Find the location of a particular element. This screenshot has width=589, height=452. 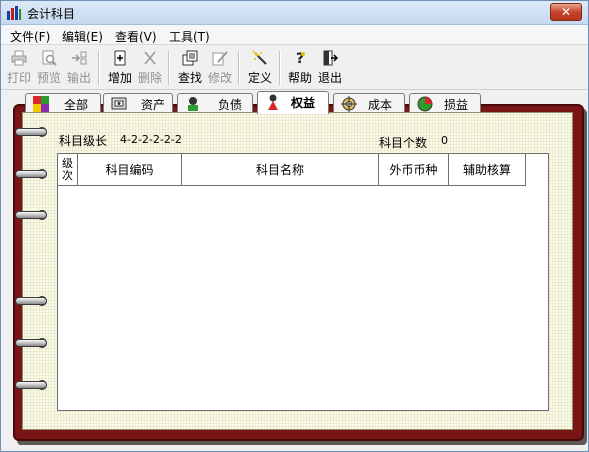

toolbar: 打印 预览 输出 增加 删除 查找 修改 定义 ? 帮助 退出 is located at coordinates (294, 68).